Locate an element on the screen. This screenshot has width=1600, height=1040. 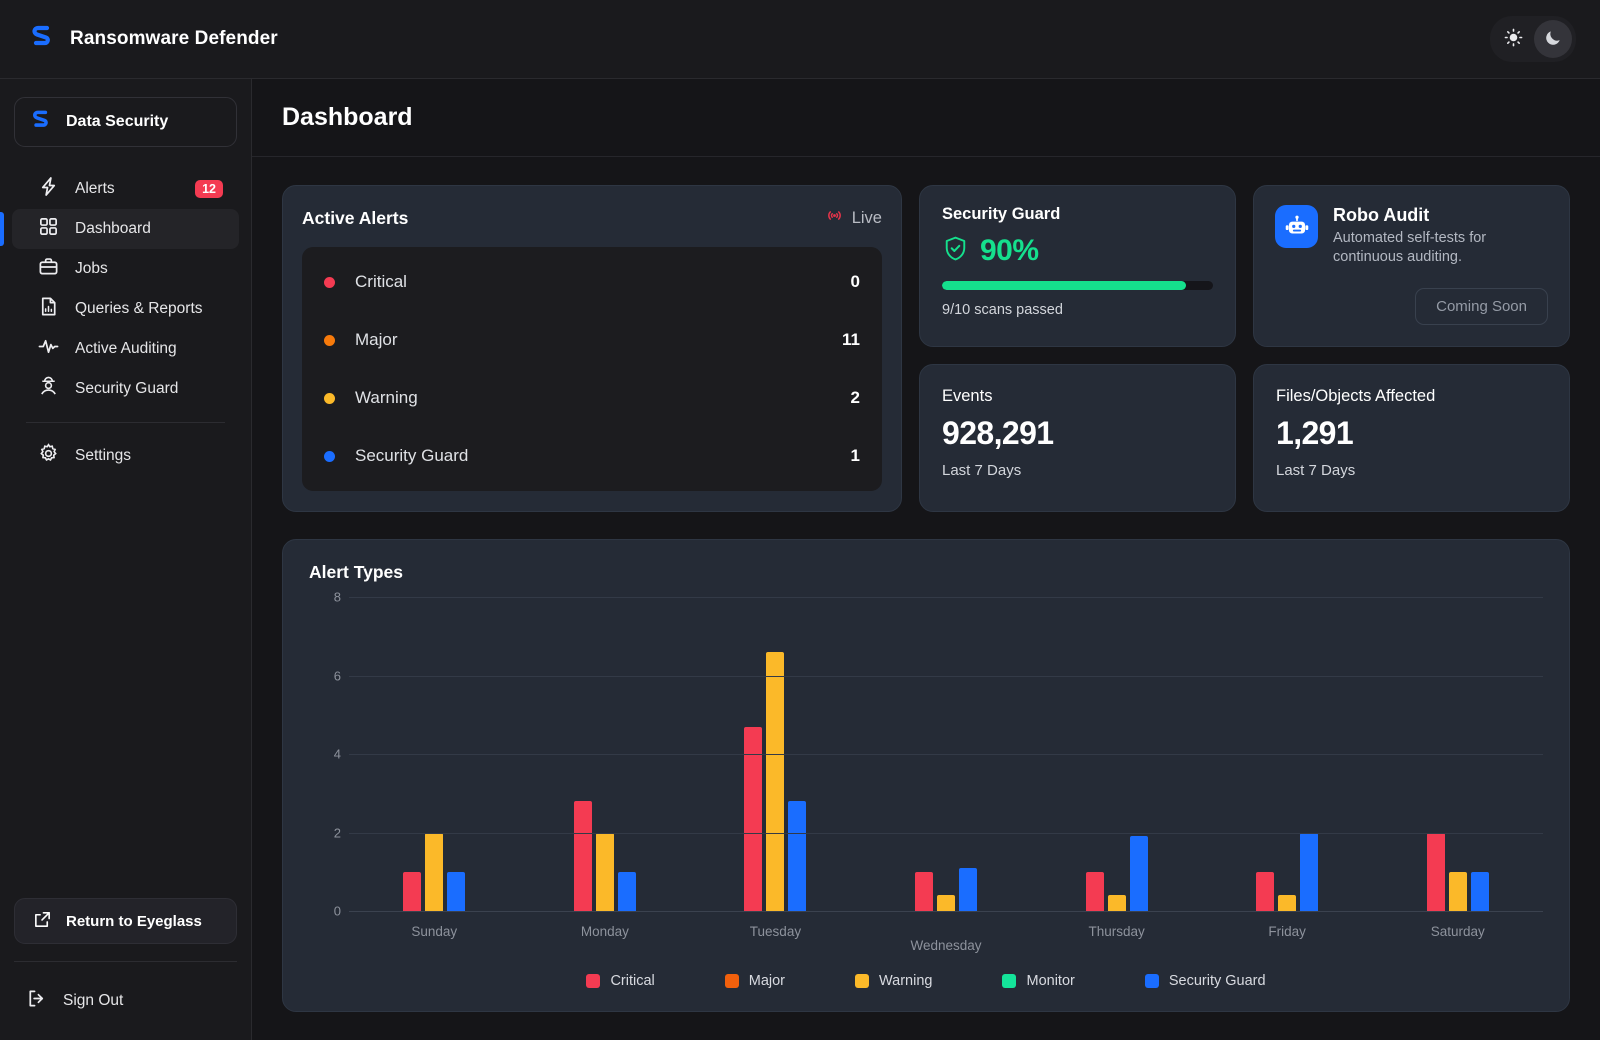
alert-row: Critical 0 is located at coordinates (592, 282).